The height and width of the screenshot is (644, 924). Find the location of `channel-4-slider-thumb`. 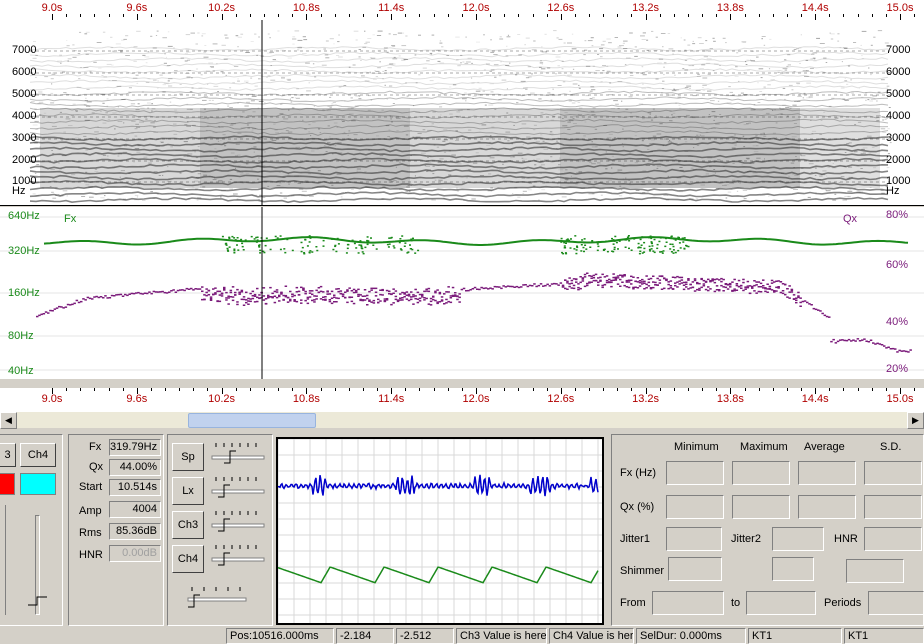

channel-4-slider-thumb is located at coordinates (37, 600).